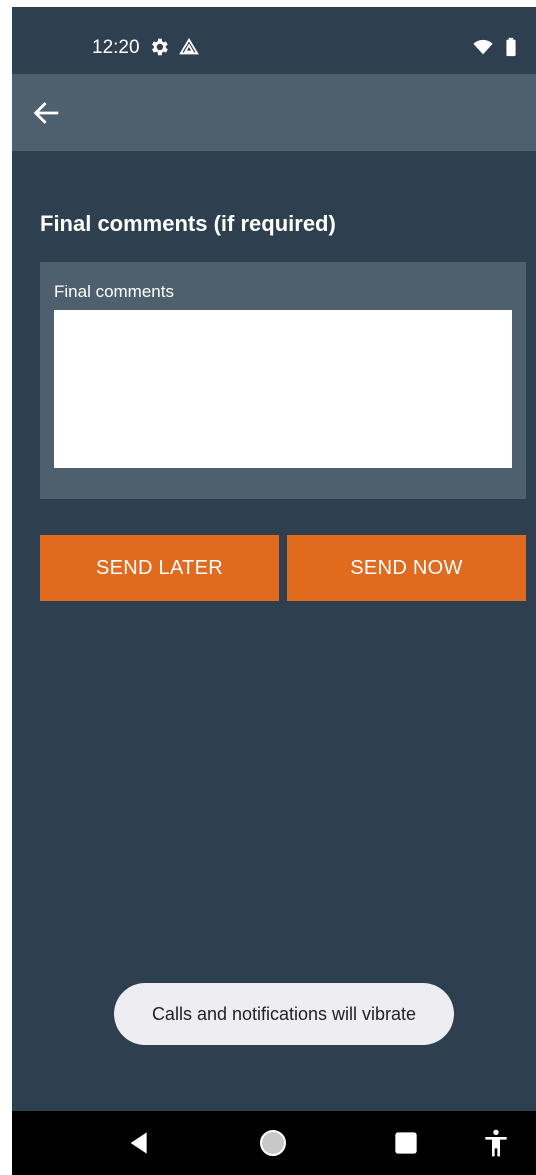 The height and width of the screenshot is (1175, 536). I want to click on nav-back-button, so click(140, 1143).